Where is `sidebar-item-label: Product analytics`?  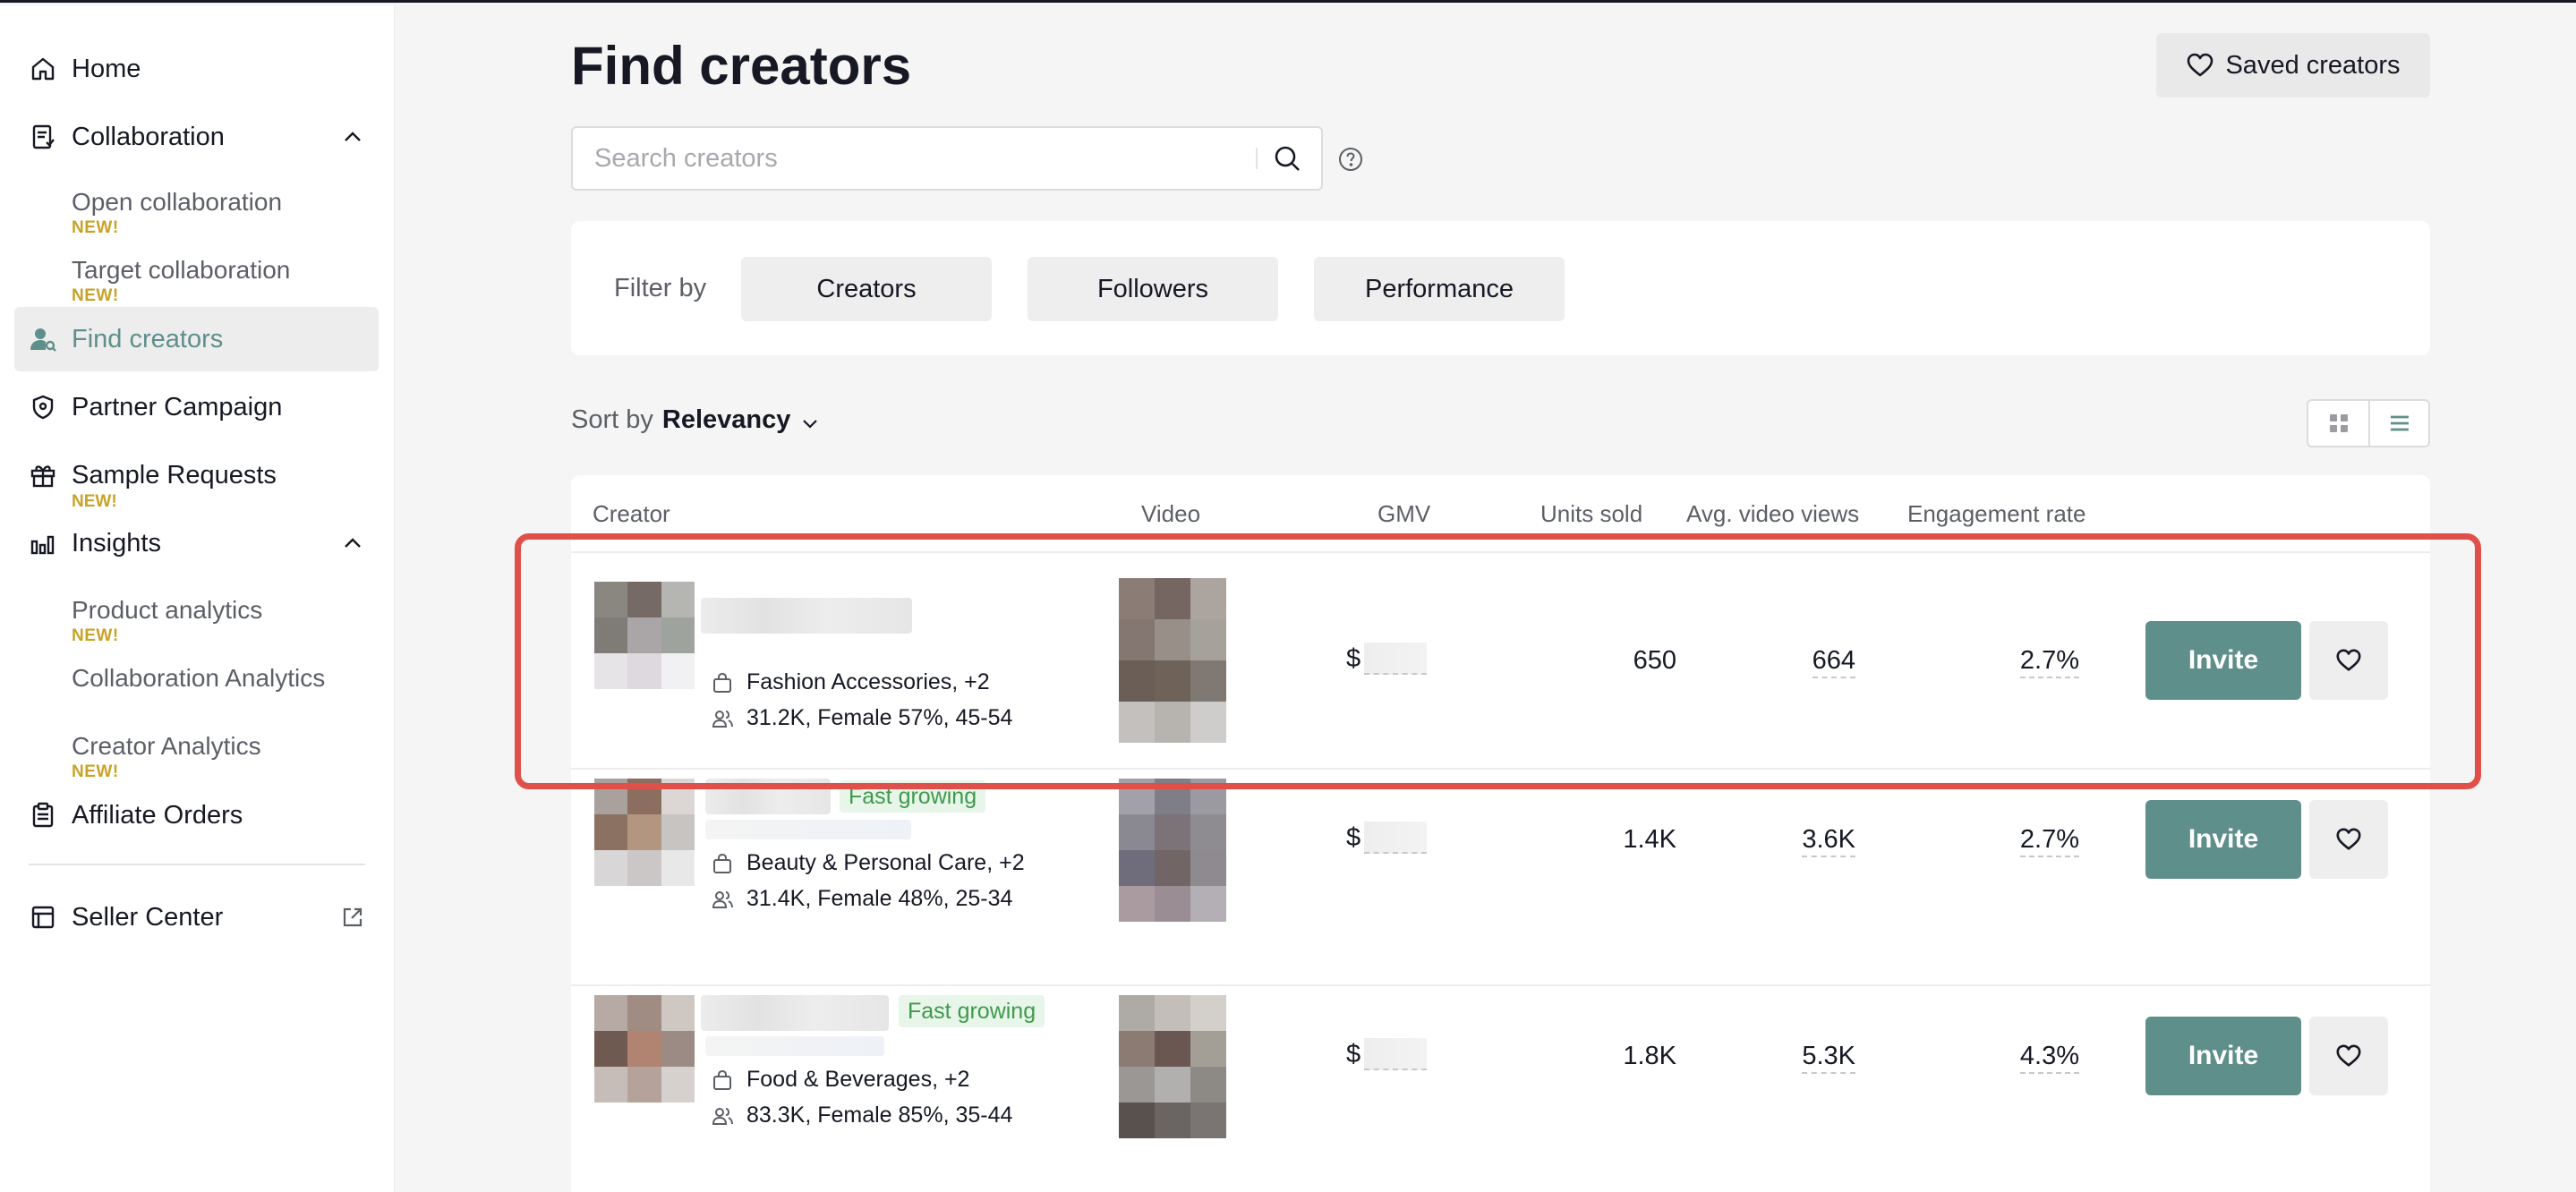
sidebar-item-label: Product analytics is located at coordinates (167, 610).